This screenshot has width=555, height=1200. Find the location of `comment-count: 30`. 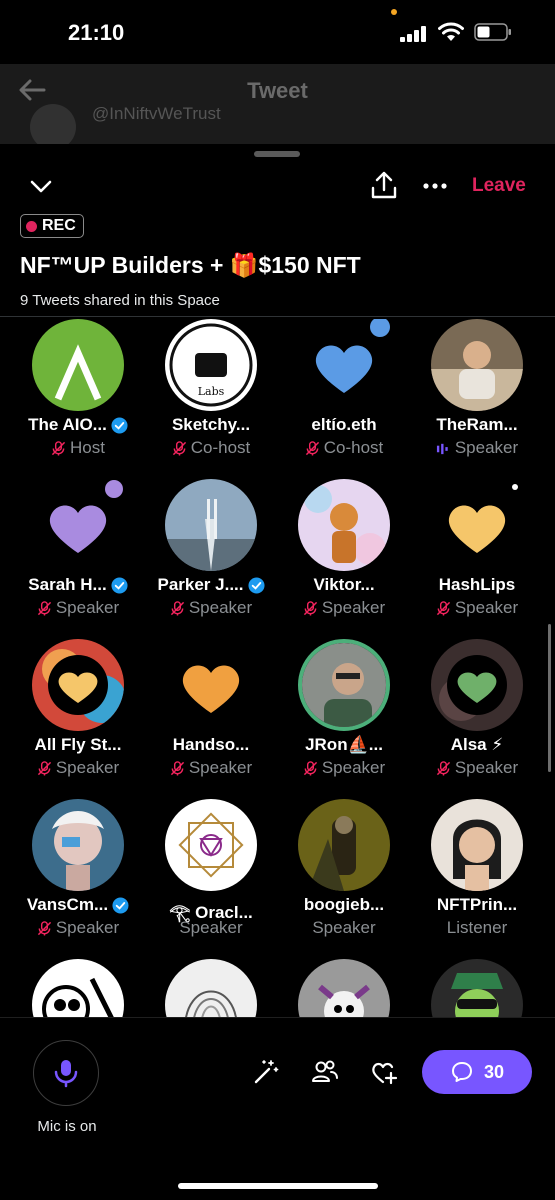

comment-count: 30 is located at coordinates (494, 1071).